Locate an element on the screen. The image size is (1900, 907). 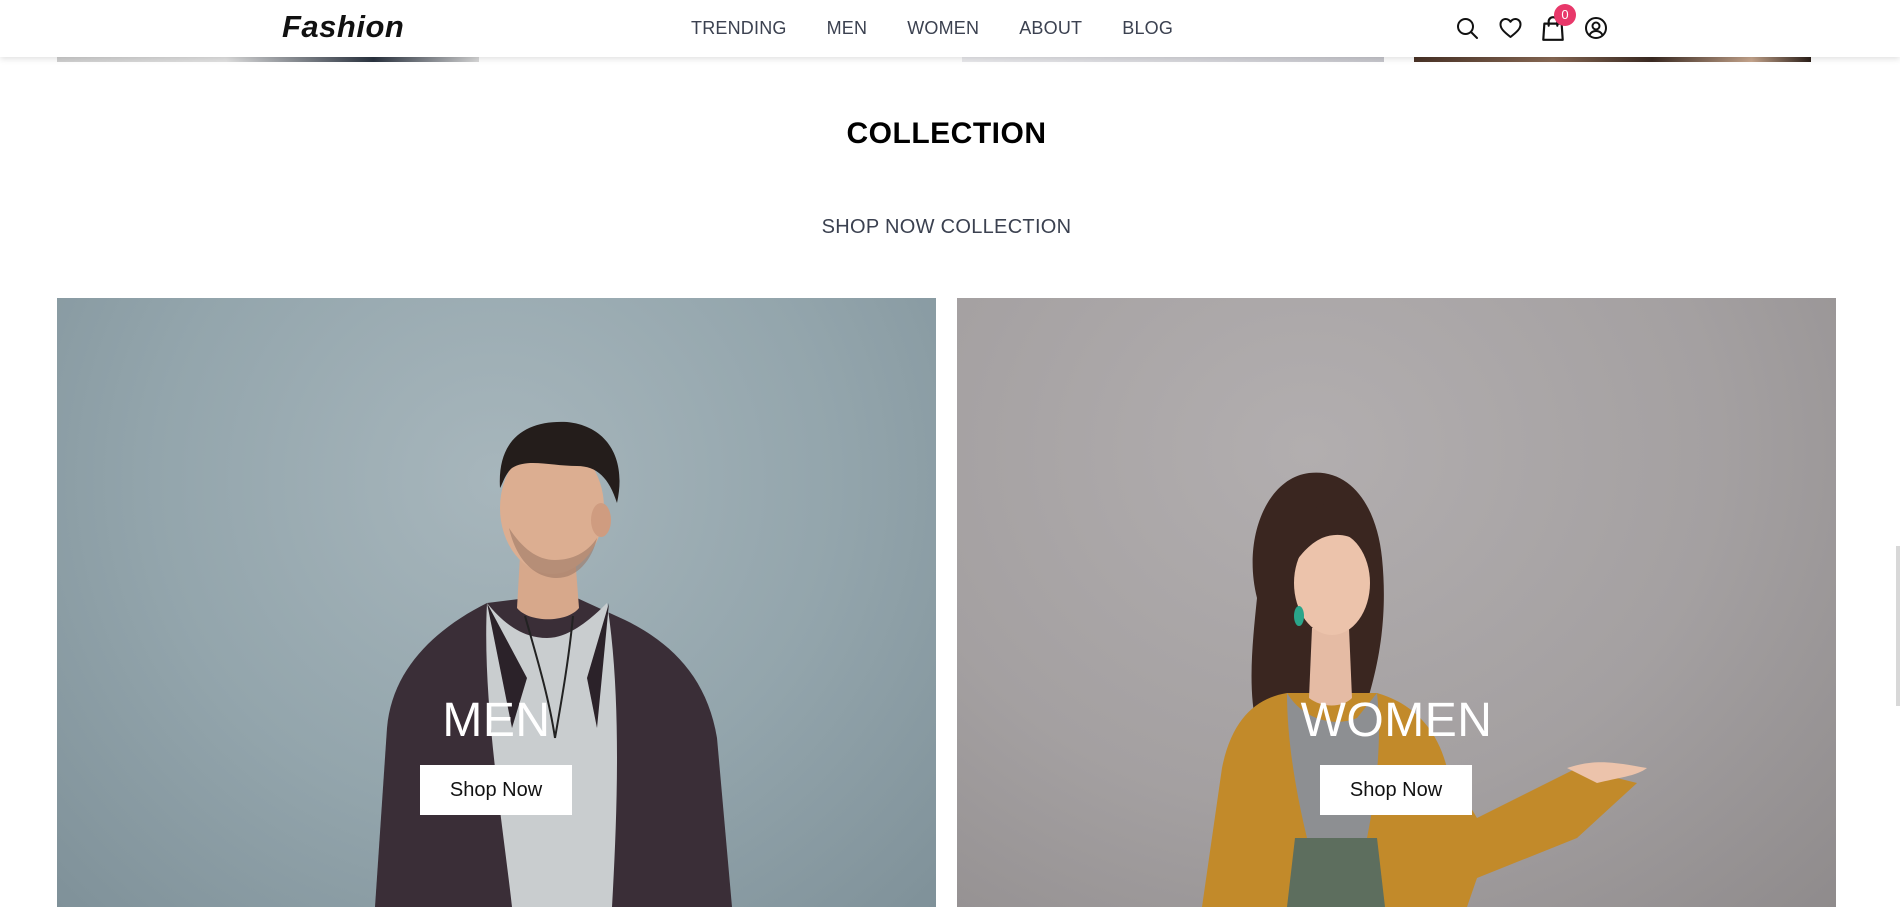
site-header: Fashion TRENDING MEN WOMEN ABOUT BLOG 0 is located at coordinates (950, 28).